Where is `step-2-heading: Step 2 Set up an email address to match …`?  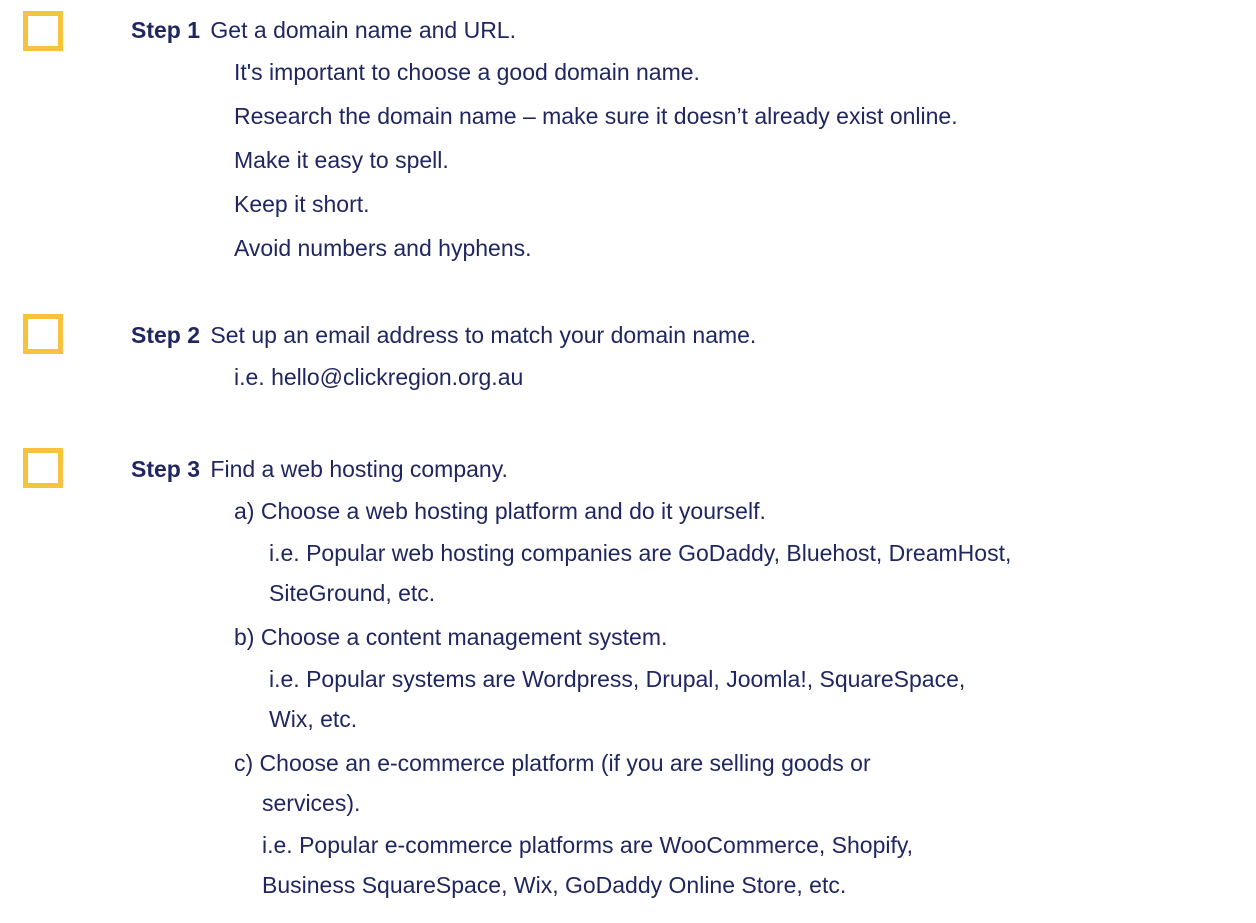
step-2-heading: Step 2 Set up an email address to match … is located at coordinates (443, 335).